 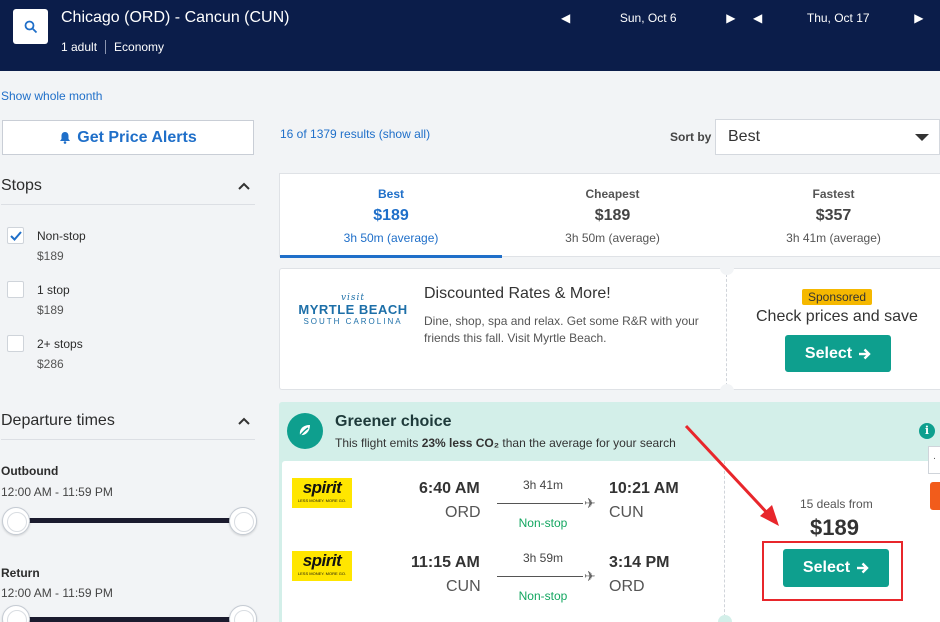 I want to click on route-title: Chicago (ORD) - Cancun (CUN), so click(x=175, y=18).